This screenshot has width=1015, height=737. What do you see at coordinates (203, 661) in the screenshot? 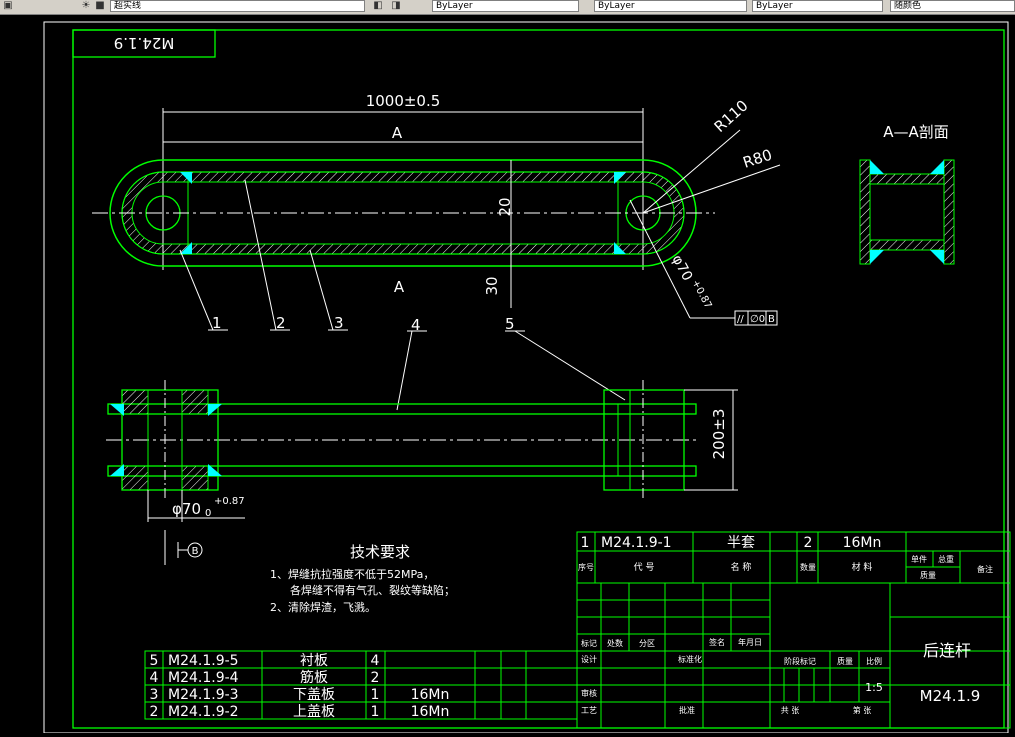
I see `bom-left-code: M24.1.9-5` at bounding box center [203, 661].